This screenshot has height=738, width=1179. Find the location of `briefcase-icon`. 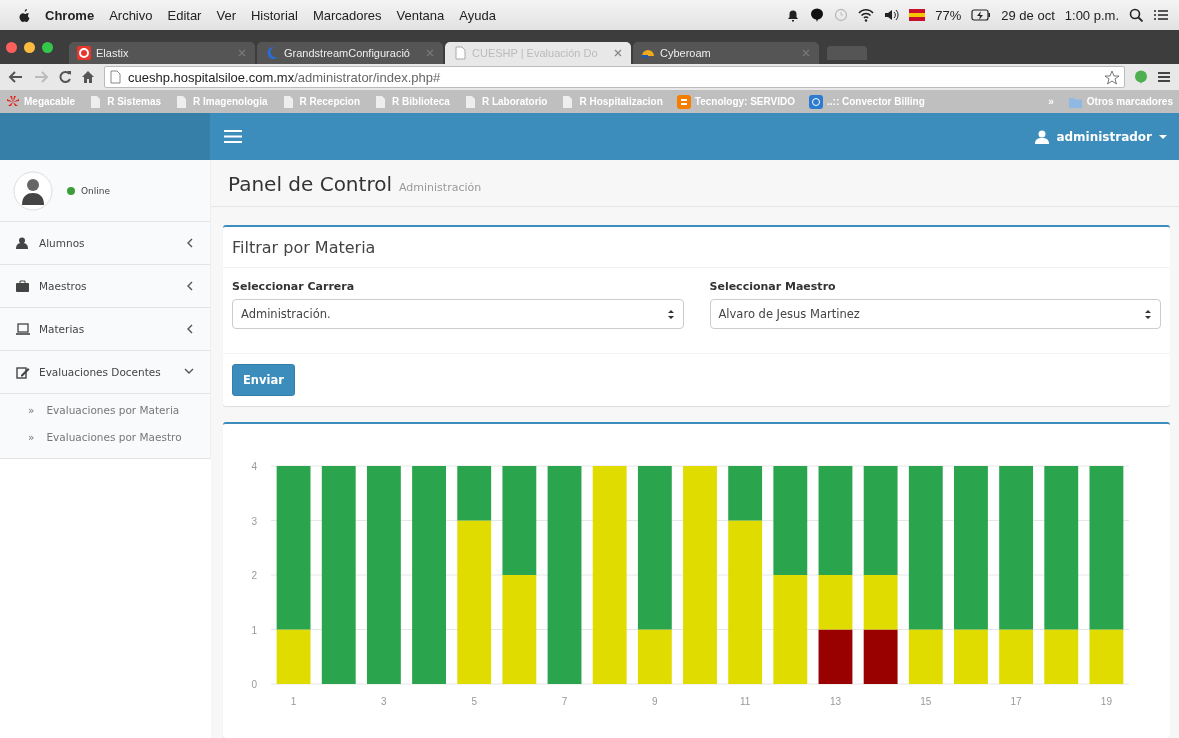

briefcase-icon is located at coordinates (23, 286).